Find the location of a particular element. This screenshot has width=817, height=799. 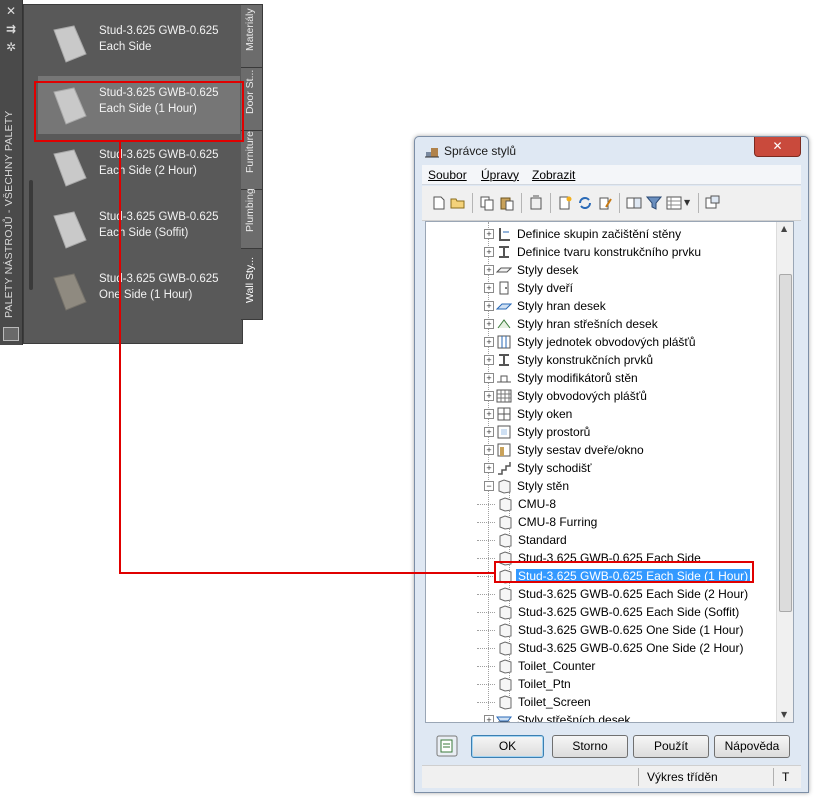

annotation-connector-vertical is located at coordinates (120, 356).